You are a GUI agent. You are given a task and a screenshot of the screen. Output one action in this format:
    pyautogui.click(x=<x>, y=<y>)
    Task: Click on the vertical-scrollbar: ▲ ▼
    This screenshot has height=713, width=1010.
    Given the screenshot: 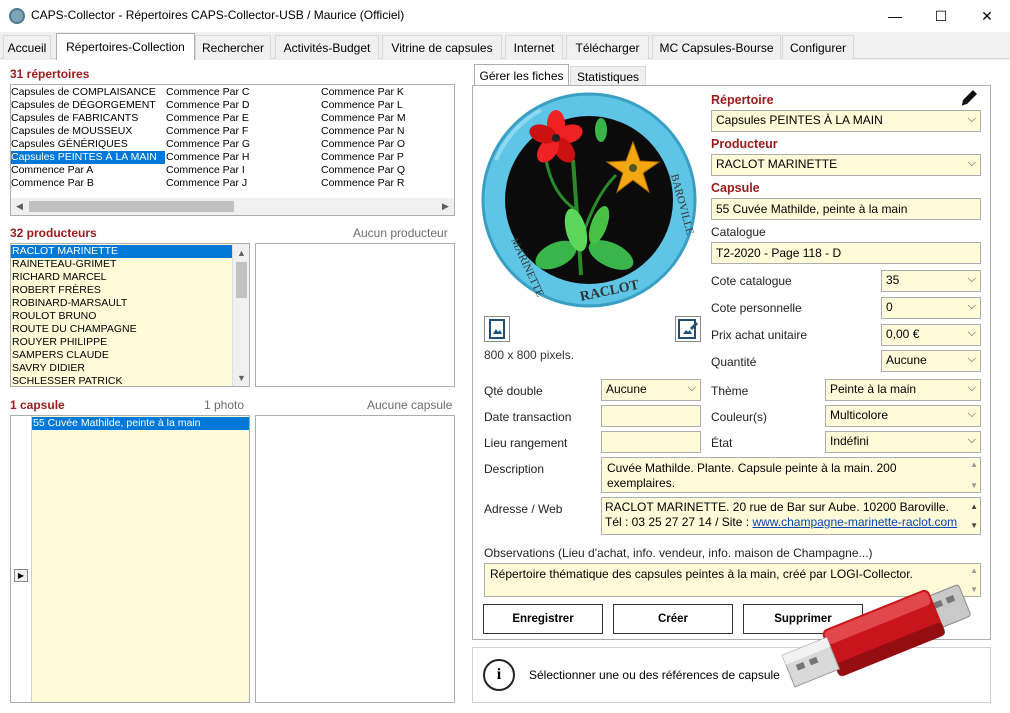 What is the action you would take?
    pyautogui.click(x=240, y=315)
    